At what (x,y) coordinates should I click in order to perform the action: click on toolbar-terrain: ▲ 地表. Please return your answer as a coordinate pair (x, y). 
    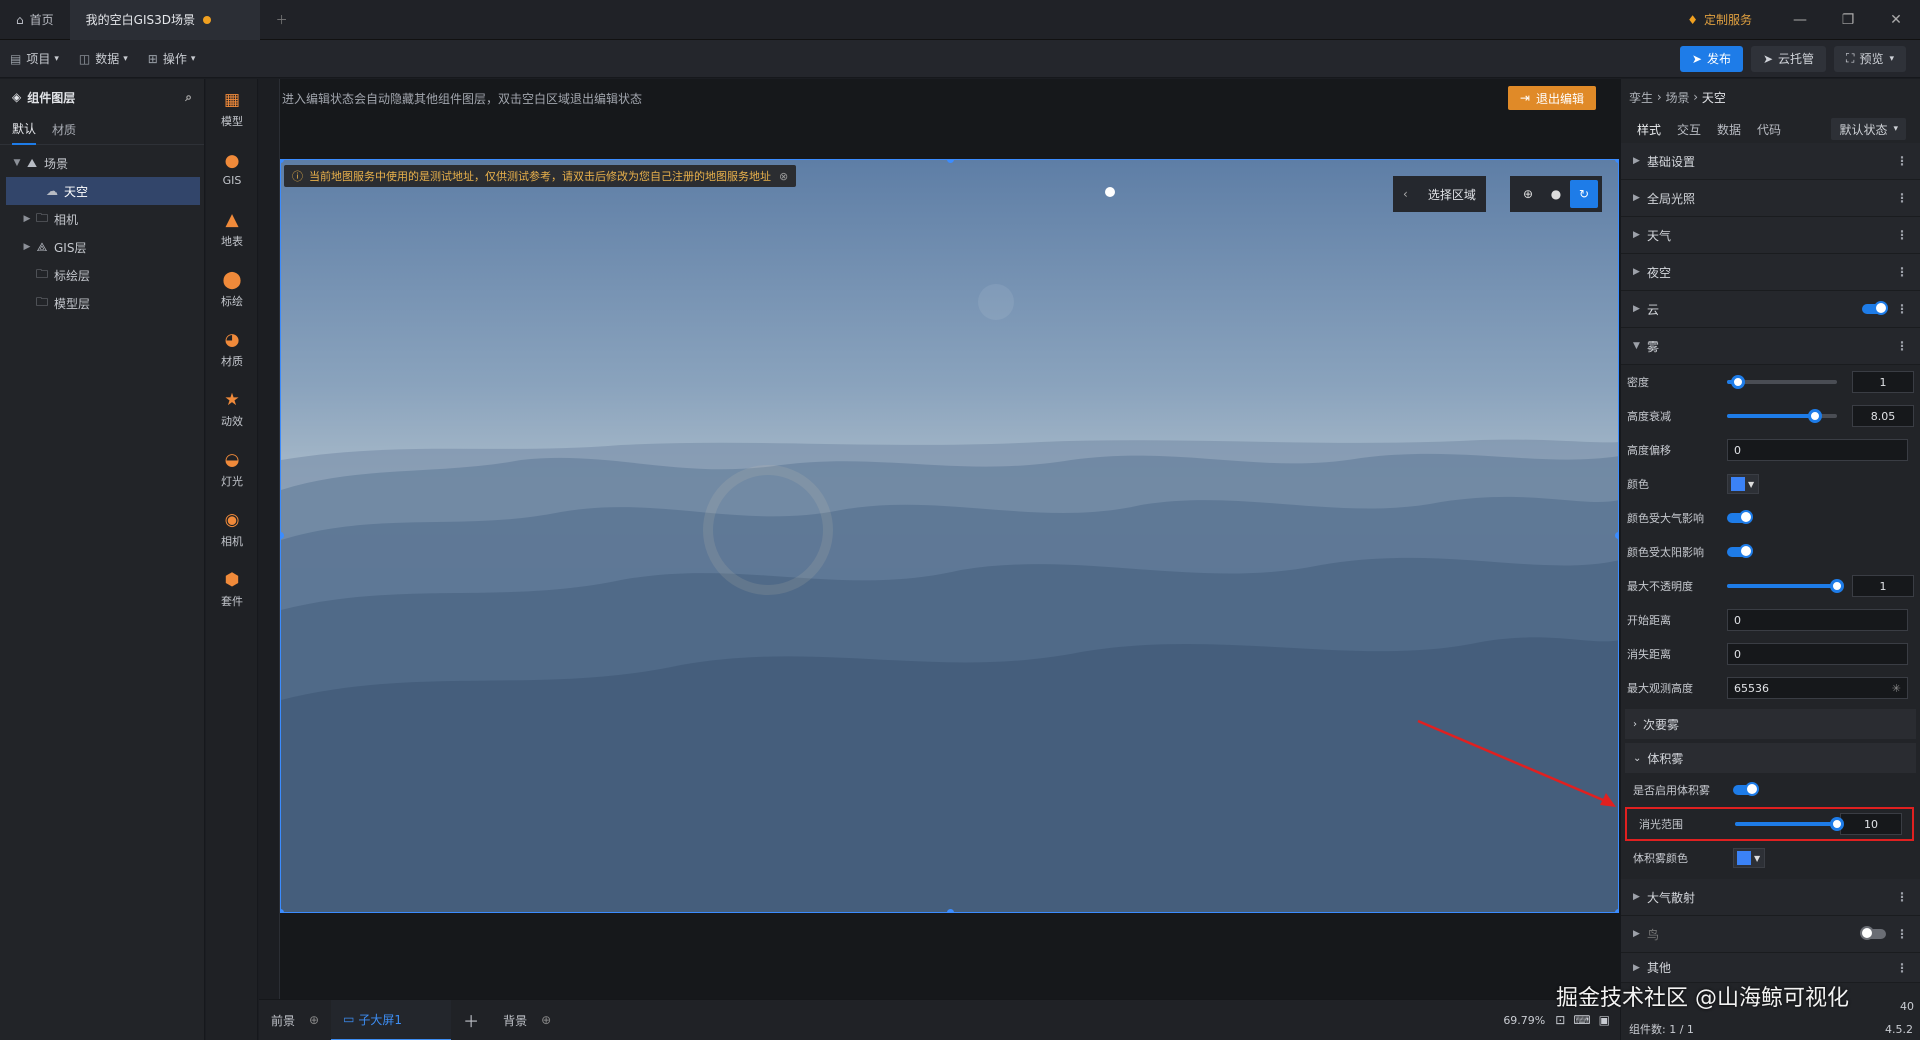
    Looking at the image, I should click on (232, 229).